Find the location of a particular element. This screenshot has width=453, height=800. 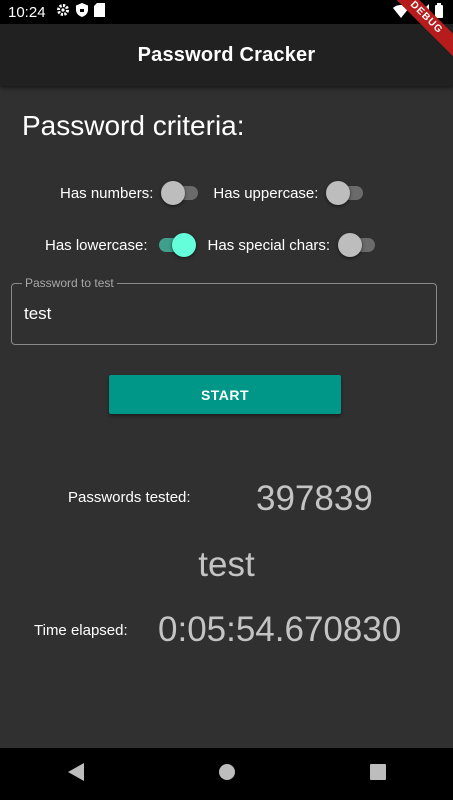

sd-card-icon is located at coordinates (99, 12).